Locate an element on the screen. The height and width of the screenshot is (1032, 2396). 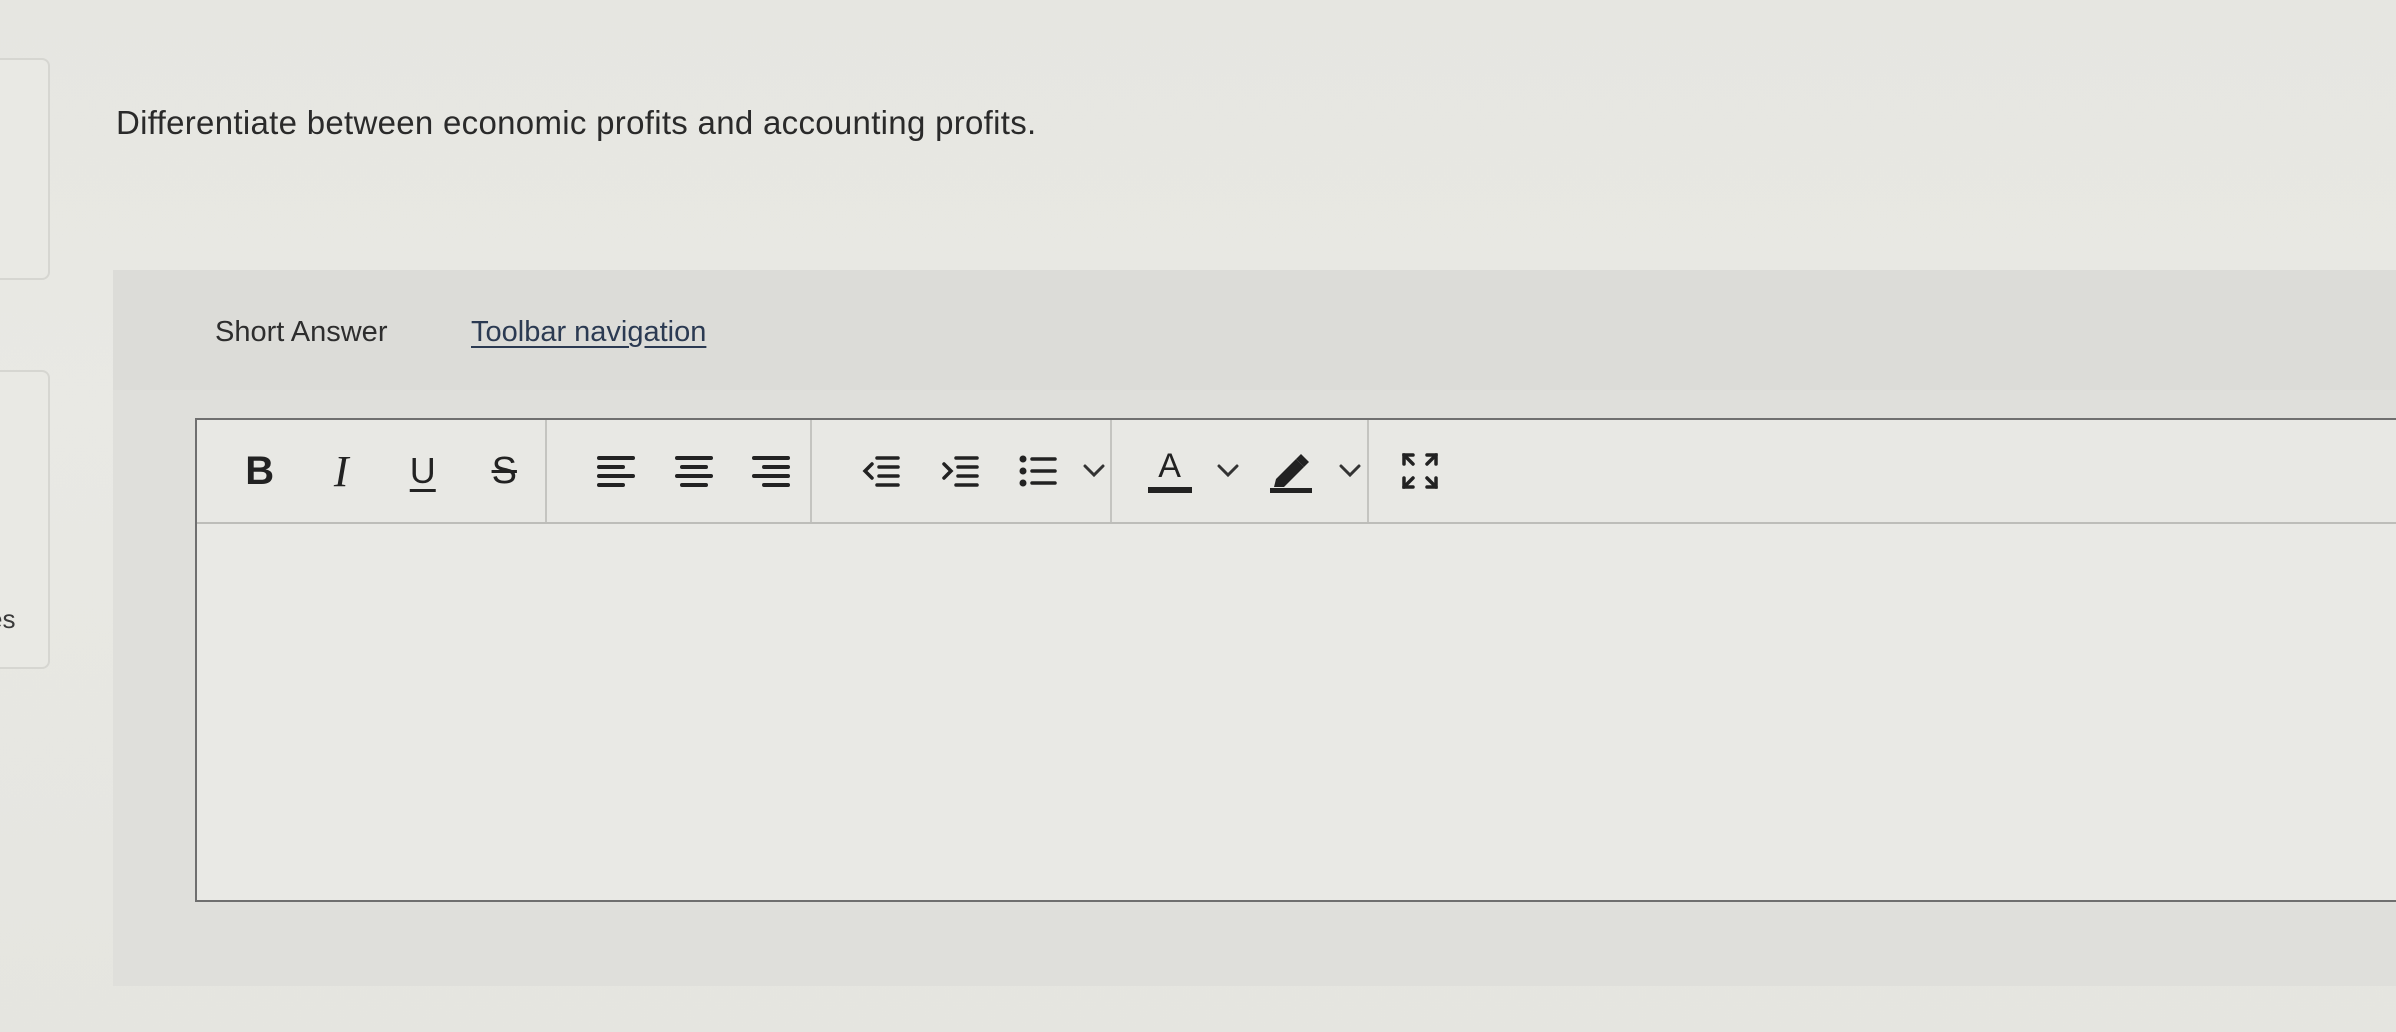
align-center-button is located at coordinates (694, 471).